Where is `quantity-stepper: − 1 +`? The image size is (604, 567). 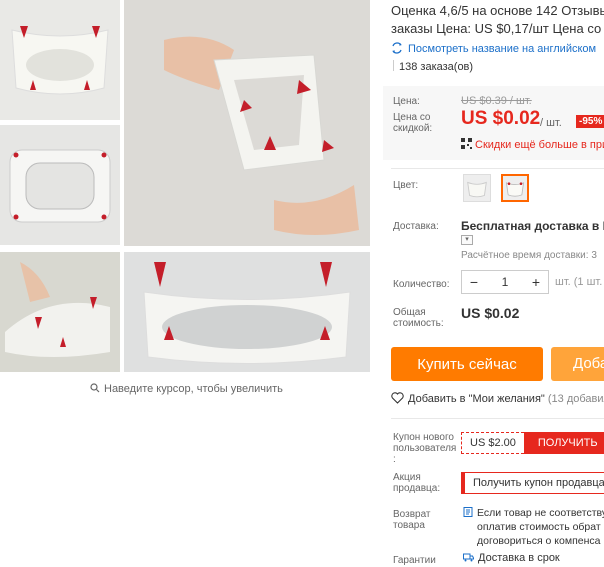 quantity-stepper: − 1 + is located at coordinates (505, 282).